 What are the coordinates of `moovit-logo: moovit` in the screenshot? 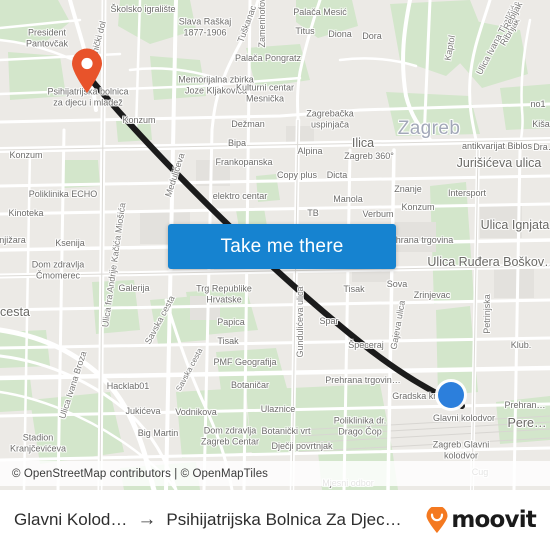 It's located at (481, 520).